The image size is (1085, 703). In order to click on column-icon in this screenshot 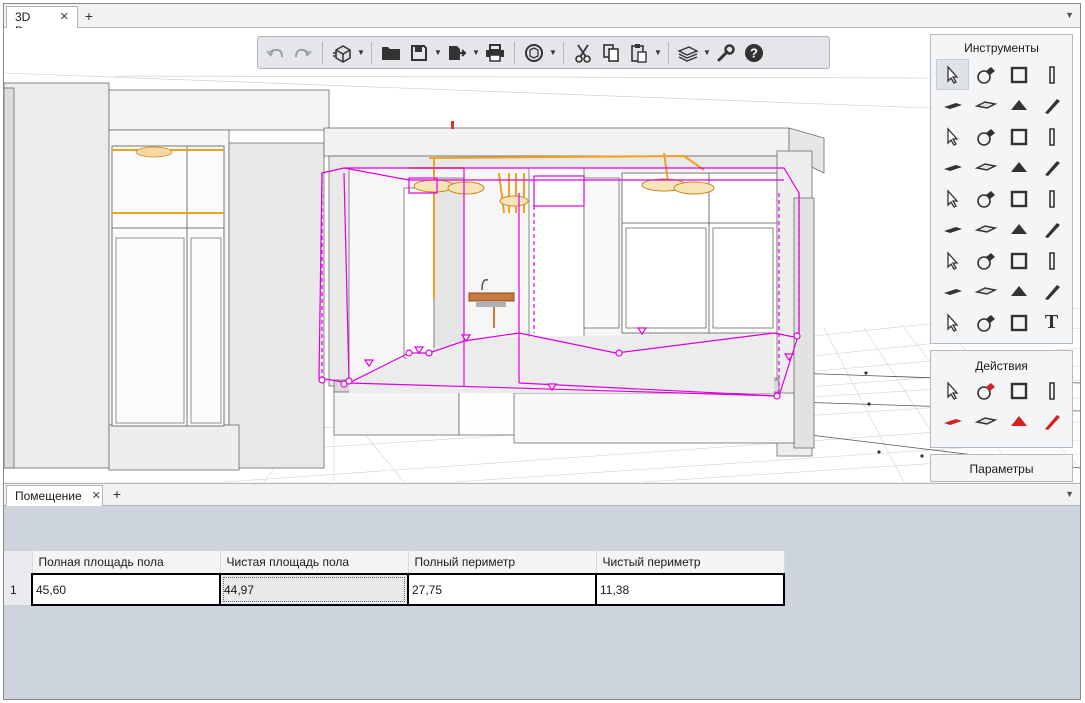, I will do `click(1051, 74)`.